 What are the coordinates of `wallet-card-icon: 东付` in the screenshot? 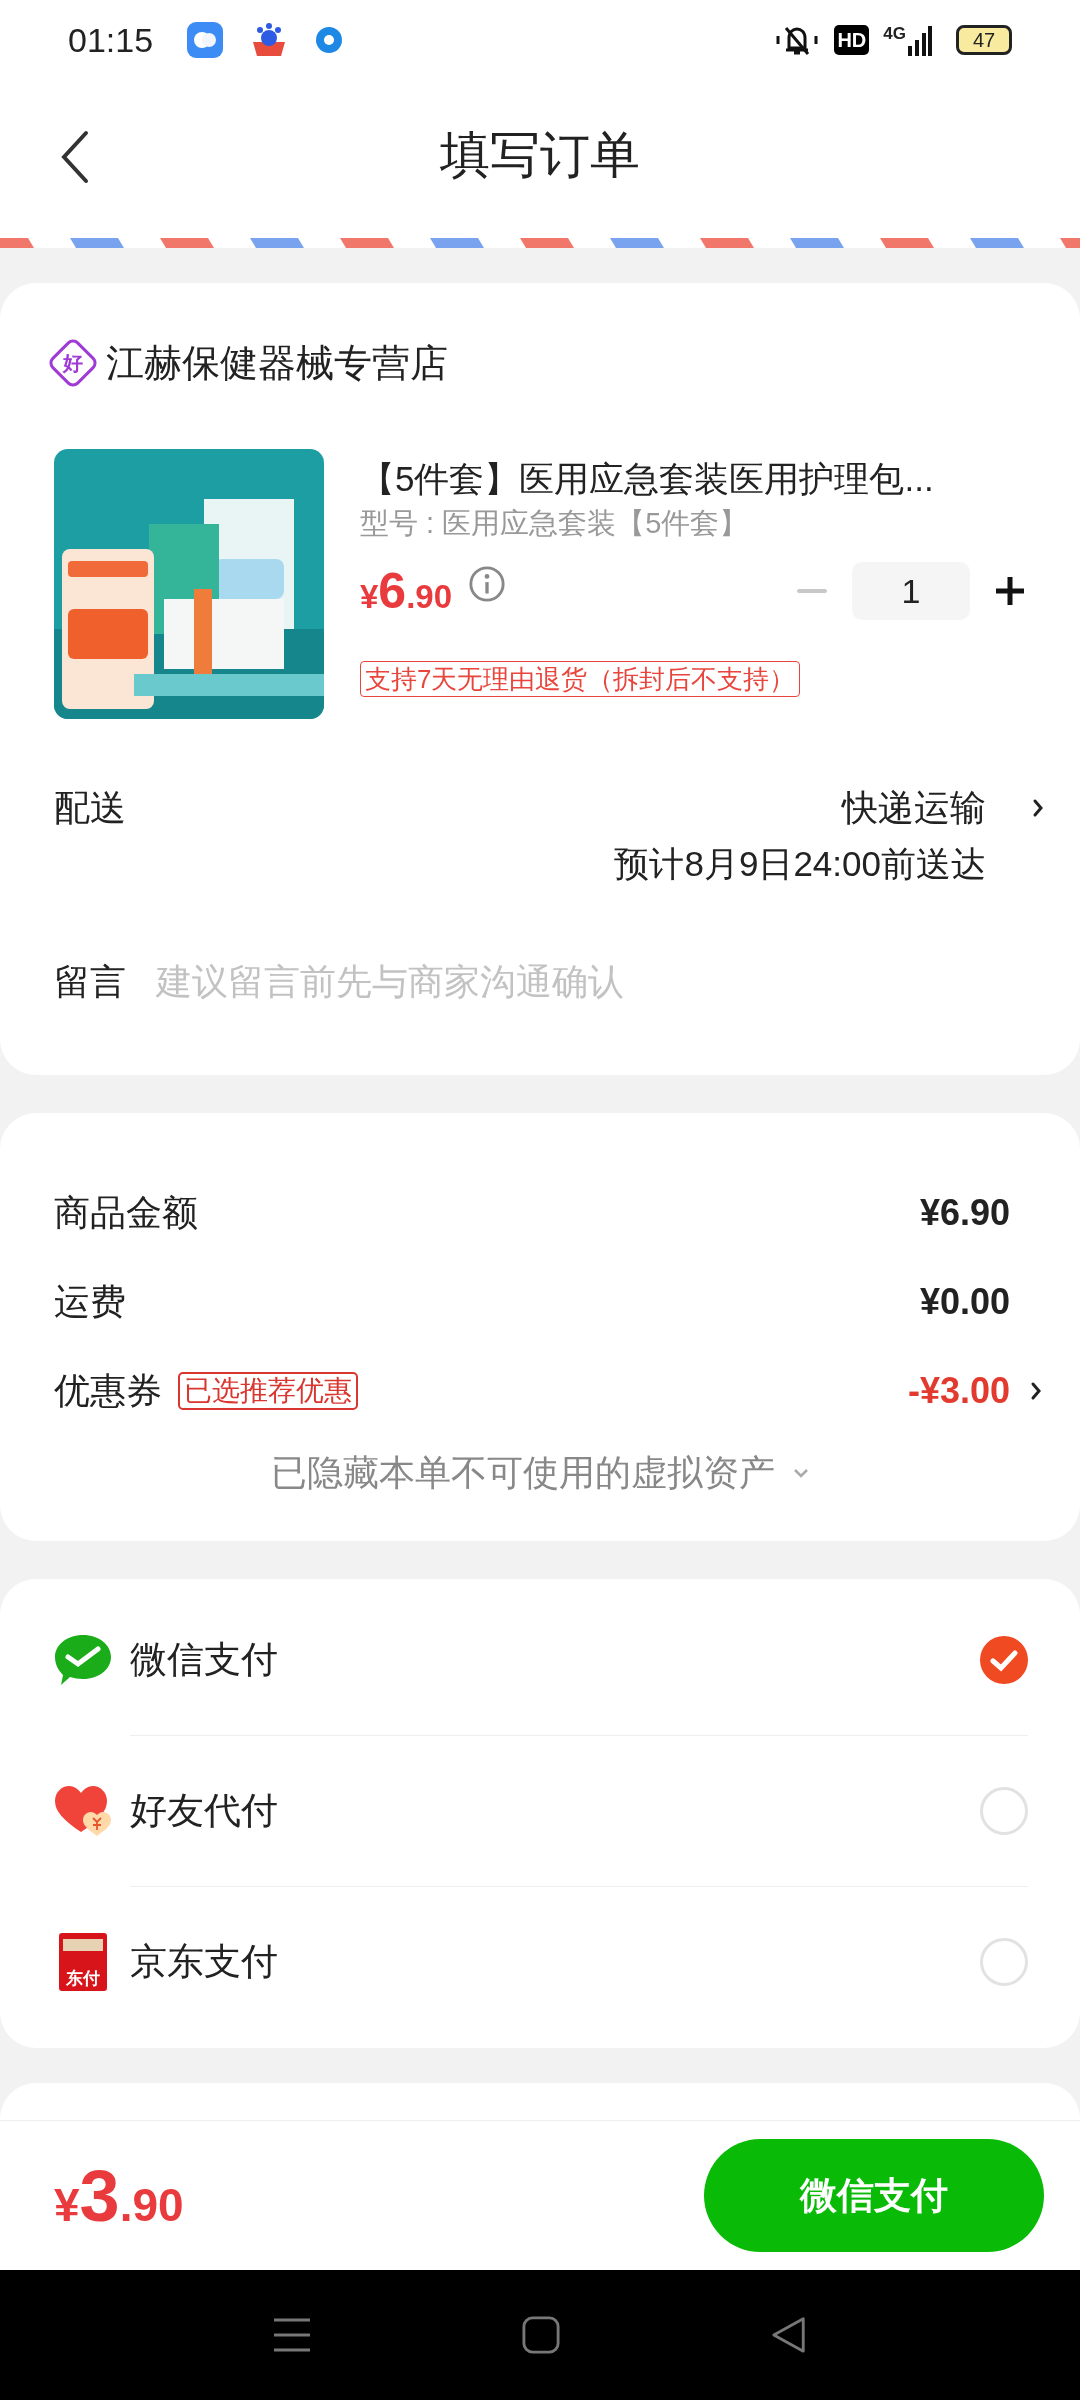 It's located at (83, 1962).